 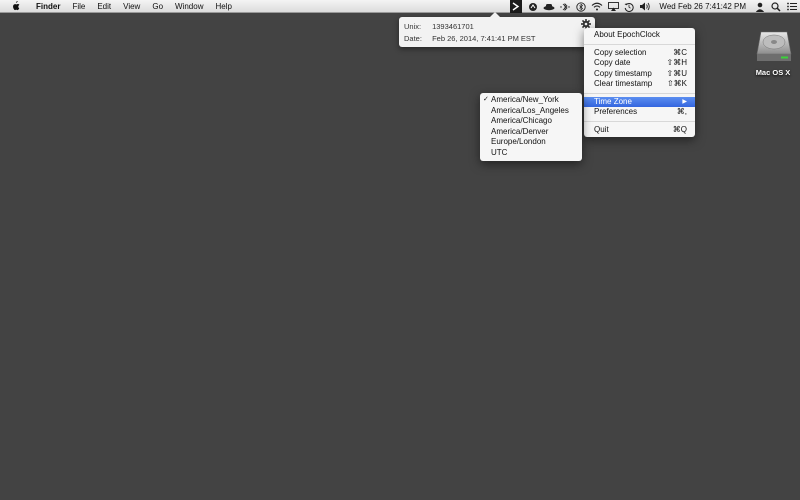 I want to click on menu-item-about: About EpochClock, so click(x=639, y=35).